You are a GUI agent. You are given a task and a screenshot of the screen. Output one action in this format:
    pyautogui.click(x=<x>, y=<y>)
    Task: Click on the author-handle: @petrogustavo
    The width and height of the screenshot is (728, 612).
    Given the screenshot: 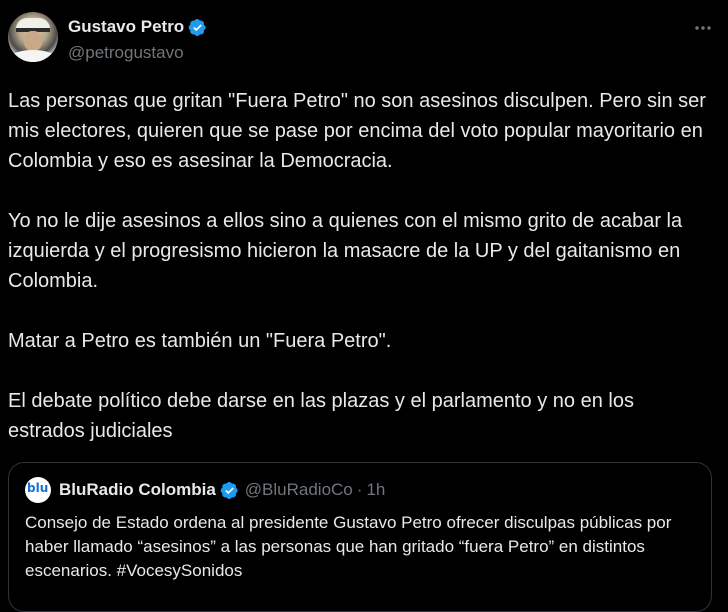 What is the action you would take?
    pyautogui.click(x=126, y=53)
    